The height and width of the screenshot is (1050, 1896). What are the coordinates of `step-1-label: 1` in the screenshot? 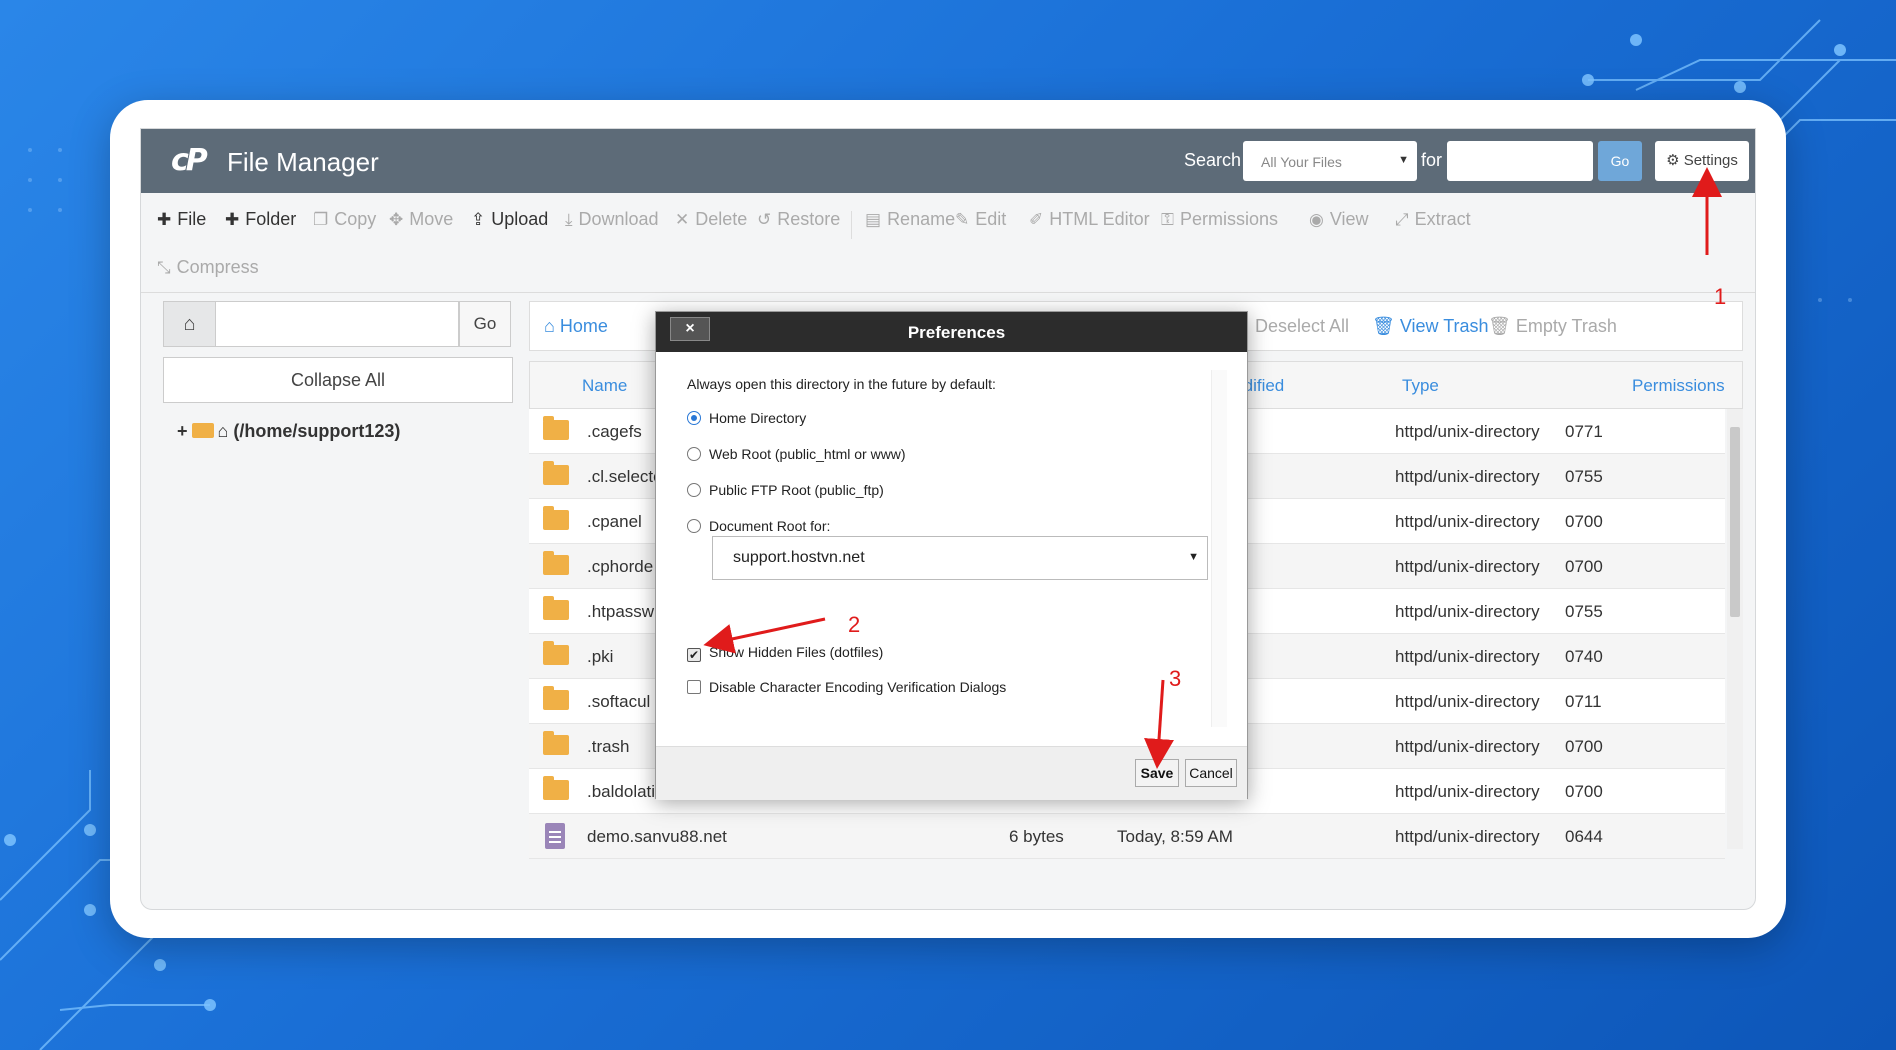 It's located at (1720, 296).